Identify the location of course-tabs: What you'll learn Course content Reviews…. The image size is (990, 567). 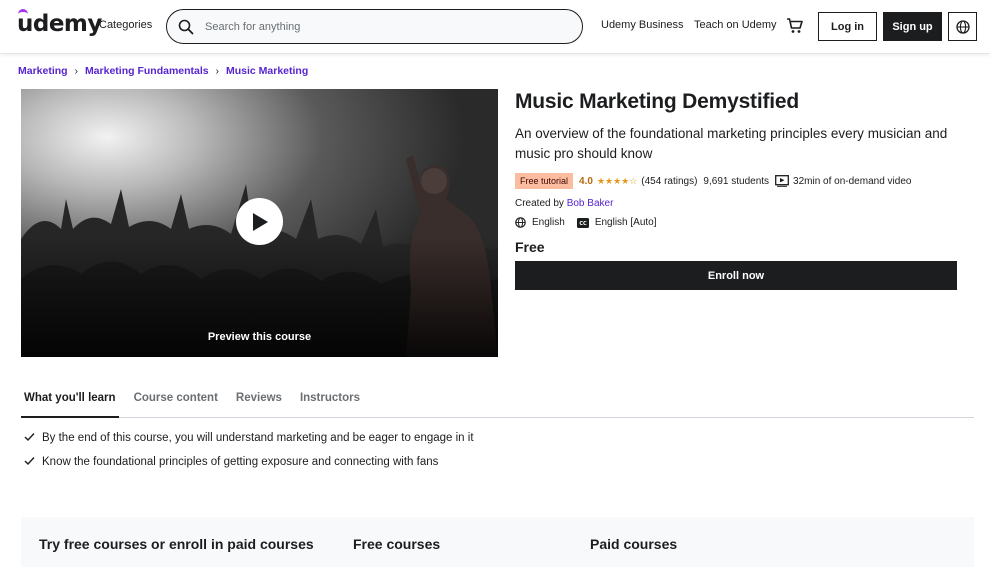
(497, 401).